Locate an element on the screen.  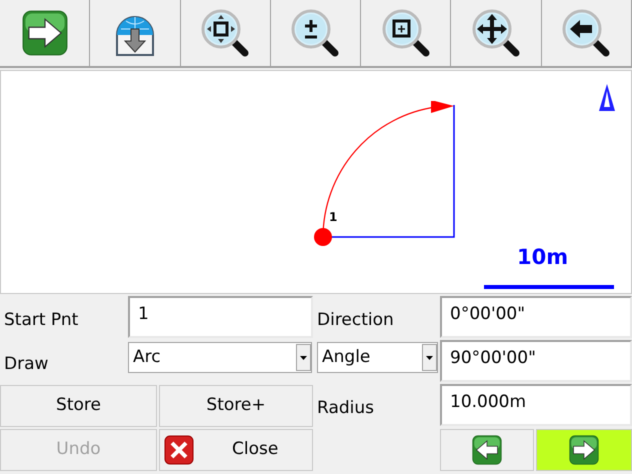
dropdown: Angle is located at coordinates (377, 357).